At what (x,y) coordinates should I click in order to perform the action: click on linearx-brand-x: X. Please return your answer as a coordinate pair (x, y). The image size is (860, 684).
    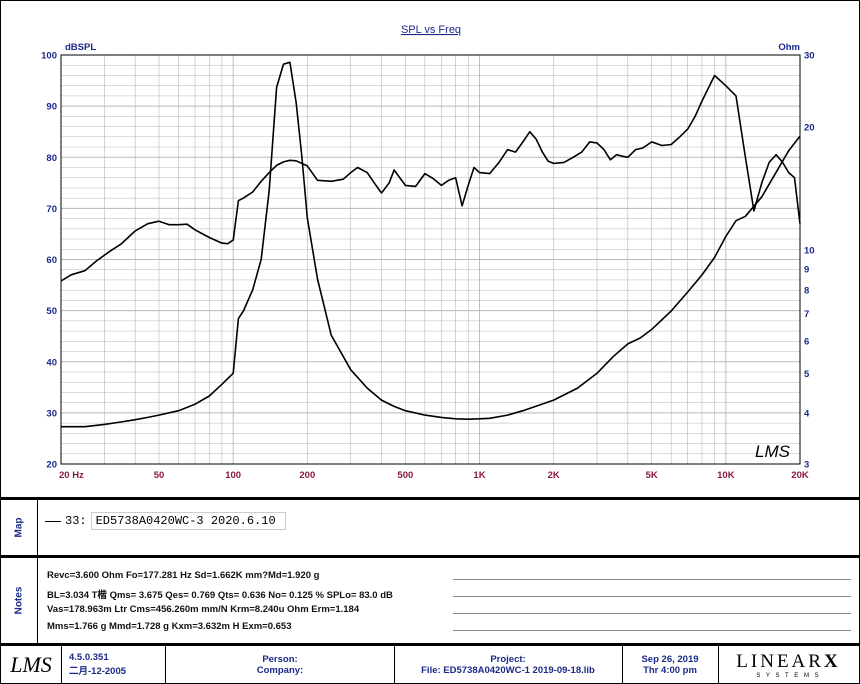
    Looking at the image, I should click on (832, 661).